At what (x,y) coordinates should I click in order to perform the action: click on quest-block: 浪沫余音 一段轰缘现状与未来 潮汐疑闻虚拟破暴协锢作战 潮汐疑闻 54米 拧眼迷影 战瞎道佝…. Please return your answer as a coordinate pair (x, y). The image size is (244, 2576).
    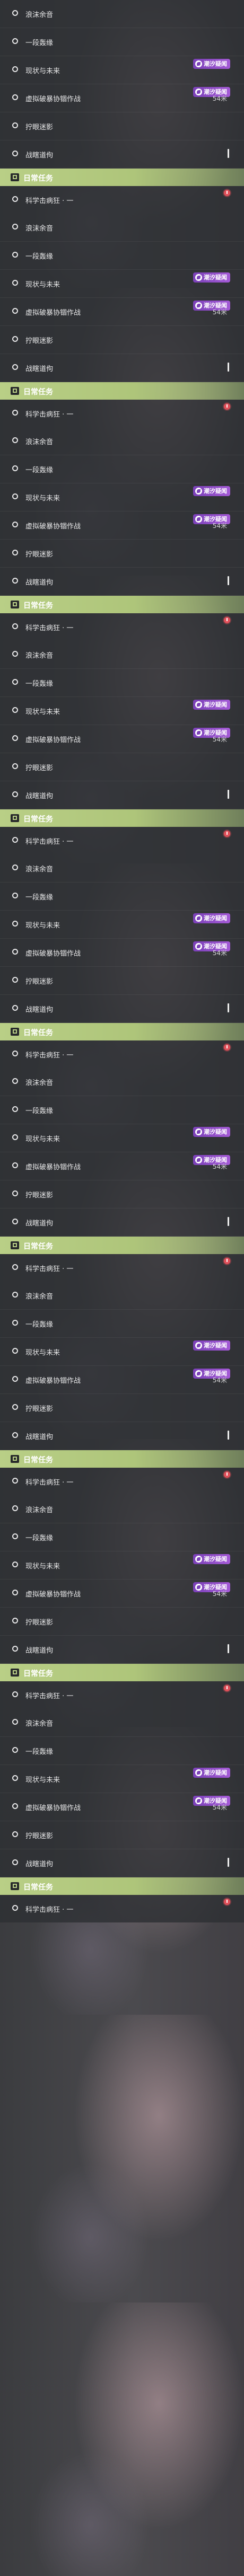
    Looking at the image, I should click on (122, 1388).